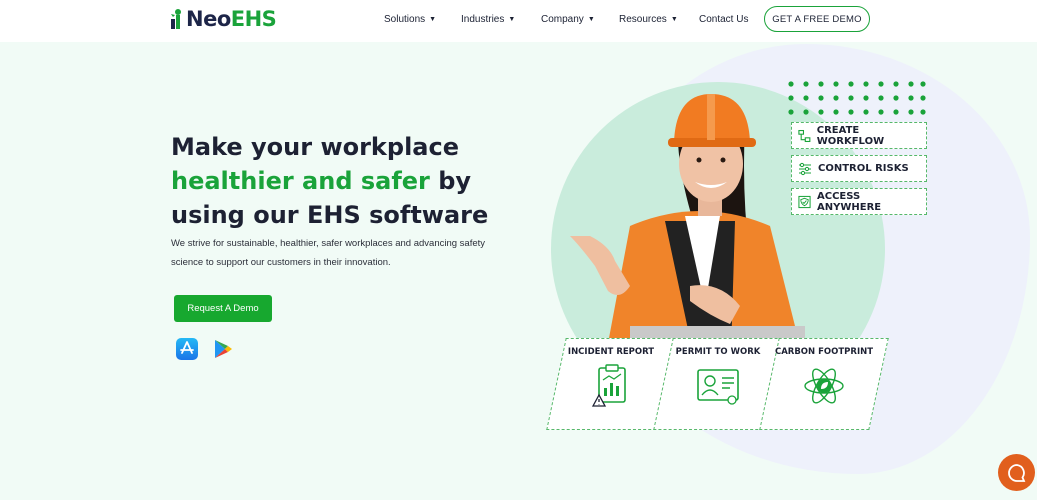 The image size is (1037, 500). I want to click on feature-create-workflow: CREATE WORKFLOW, so click(859, 135).